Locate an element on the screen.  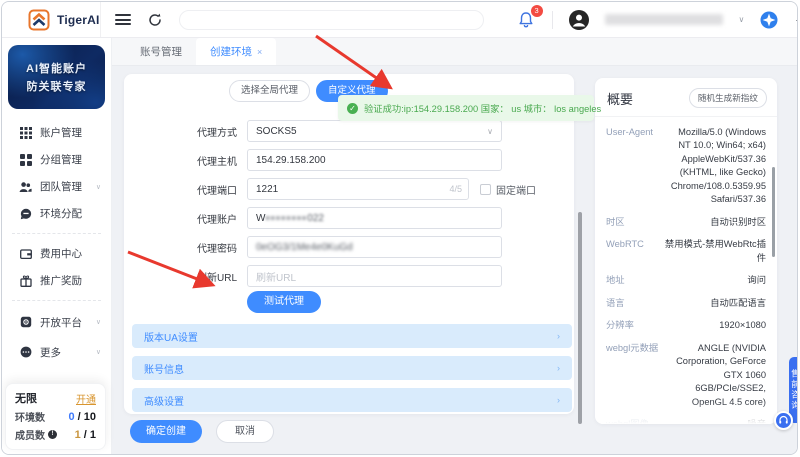
topbar-main: 3 ∨ — × is located at coordinates (449, 19).